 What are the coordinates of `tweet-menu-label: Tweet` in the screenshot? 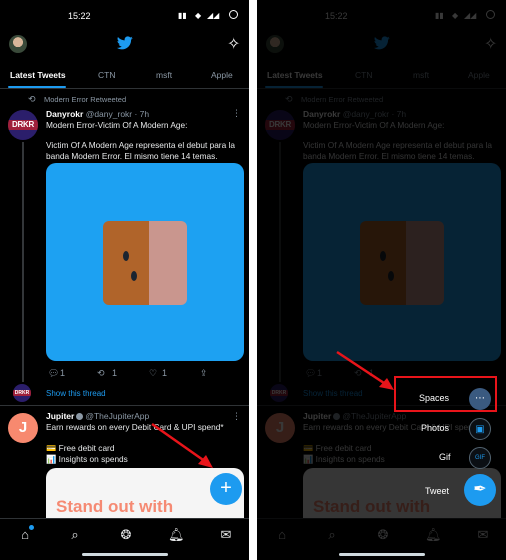 It's located at (437, 491).